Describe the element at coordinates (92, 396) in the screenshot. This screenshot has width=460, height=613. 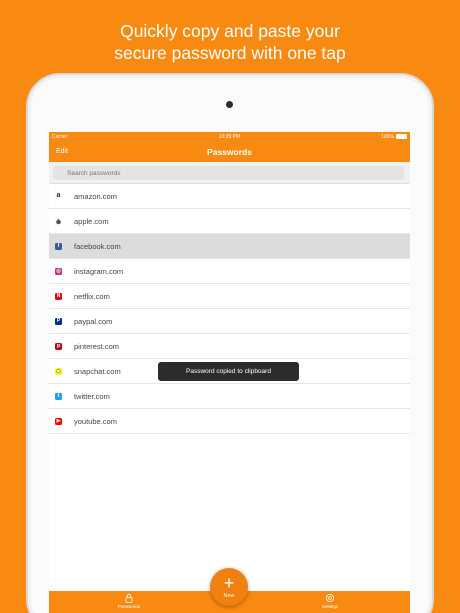
I see `list-item-label: twitter.com` at that location.